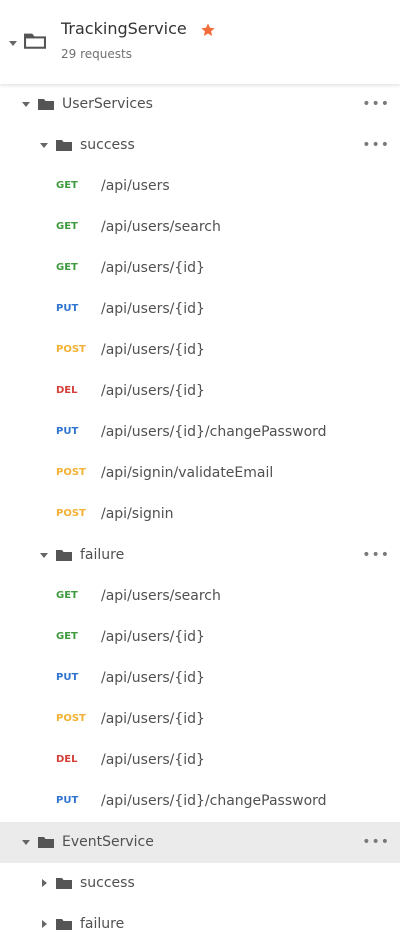 The width and height of the screenshot is (400, 945). I want to click on request-row: POST/api/signin, so click(200, 514).